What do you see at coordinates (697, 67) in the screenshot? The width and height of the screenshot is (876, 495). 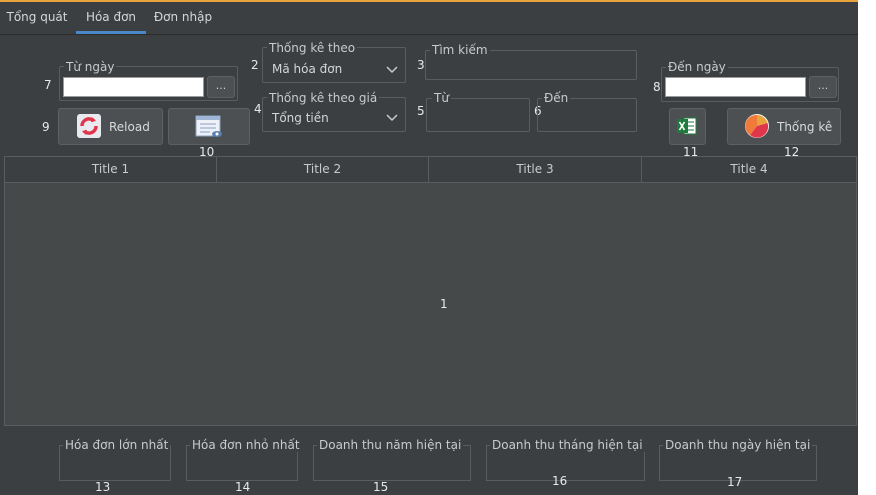 I see `to-date-label: Đến ngày` at bounding box center [697, 67].